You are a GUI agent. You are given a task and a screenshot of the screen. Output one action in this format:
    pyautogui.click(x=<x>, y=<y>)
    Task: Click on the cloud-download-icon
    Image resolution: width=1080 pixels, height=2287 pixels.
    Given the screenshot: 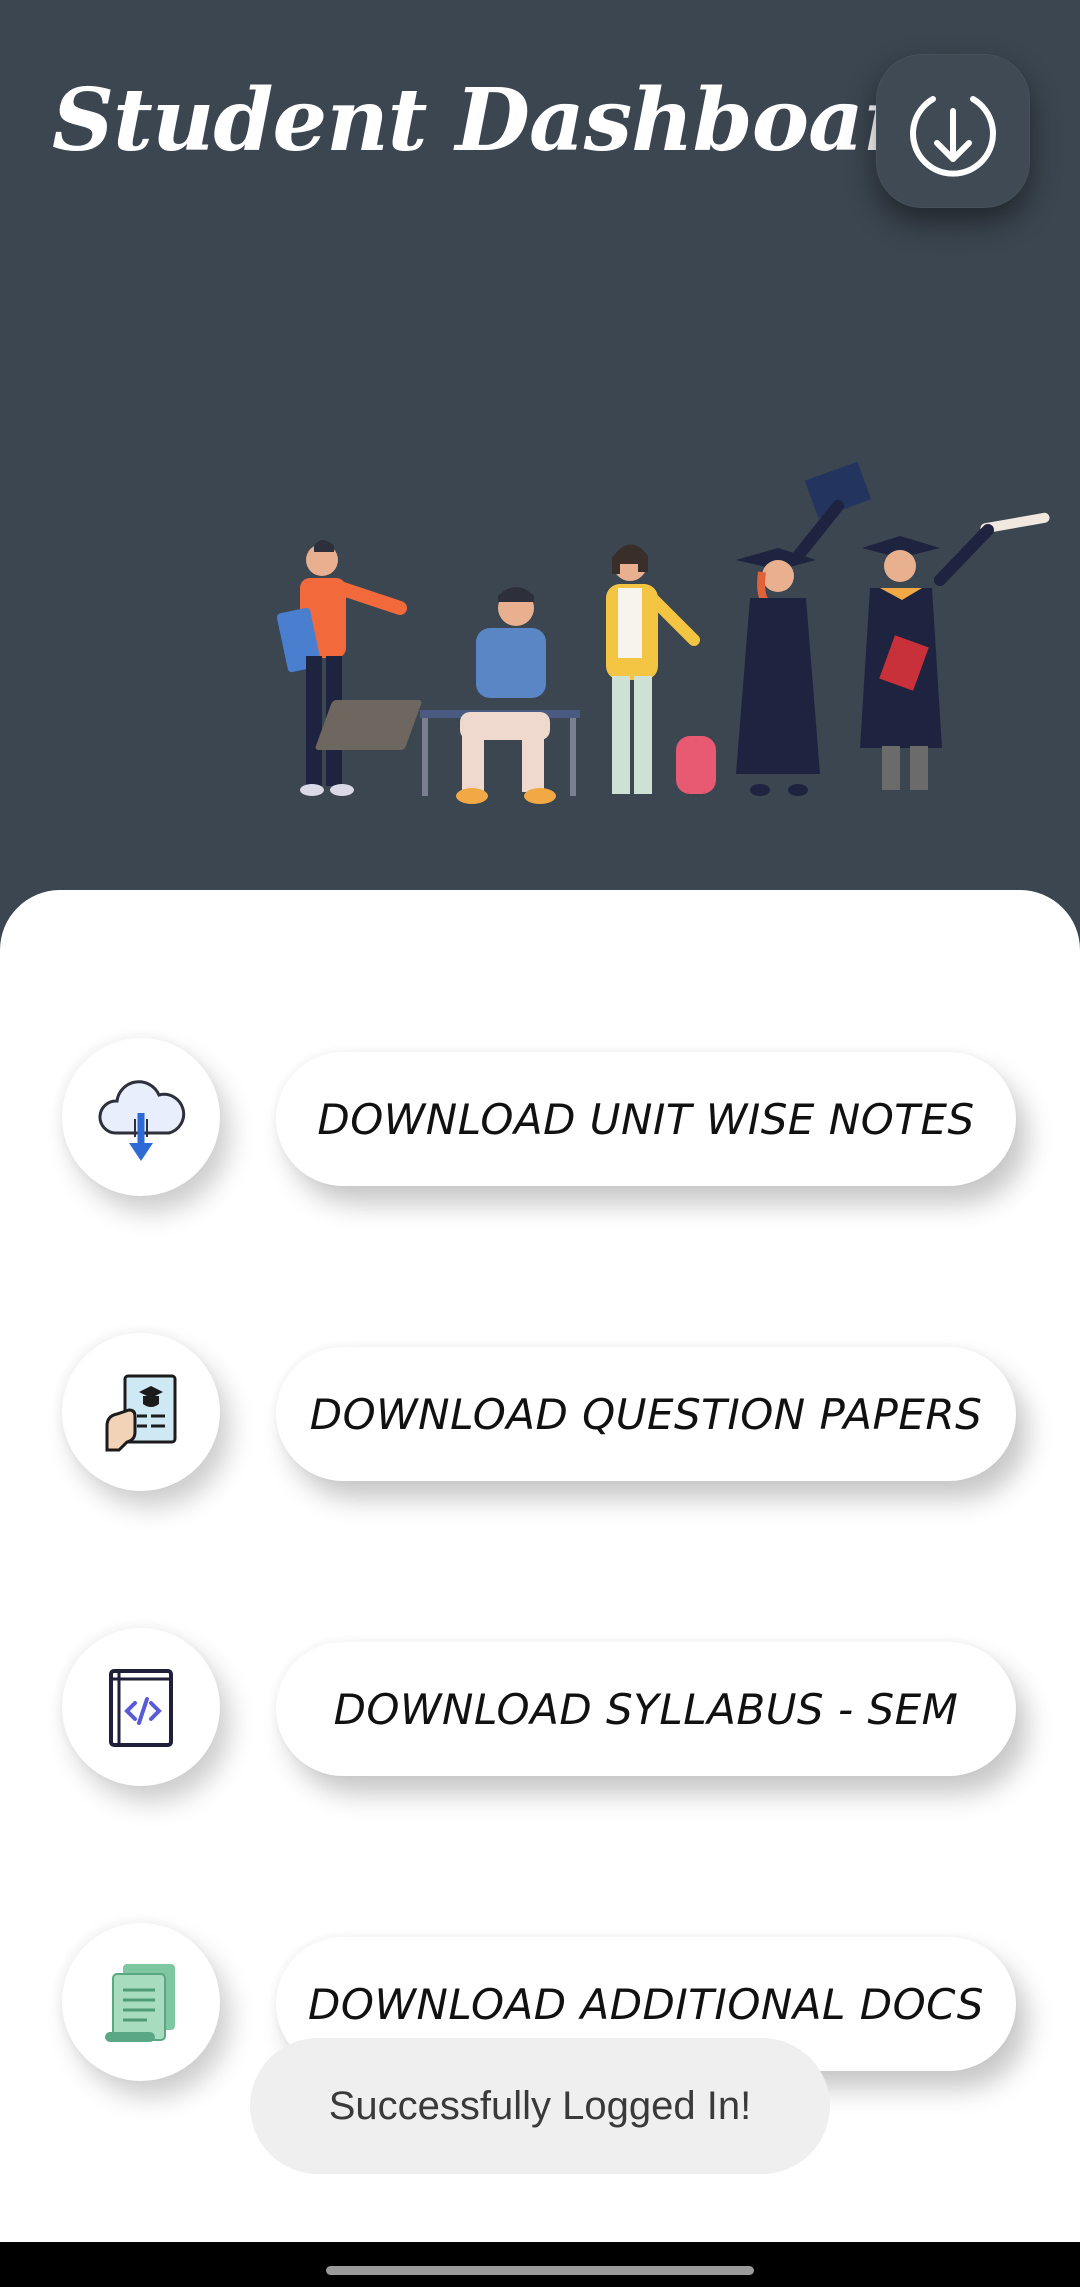 What is the action you would take?
    pyautogui.click(x=142, y=1120)
    